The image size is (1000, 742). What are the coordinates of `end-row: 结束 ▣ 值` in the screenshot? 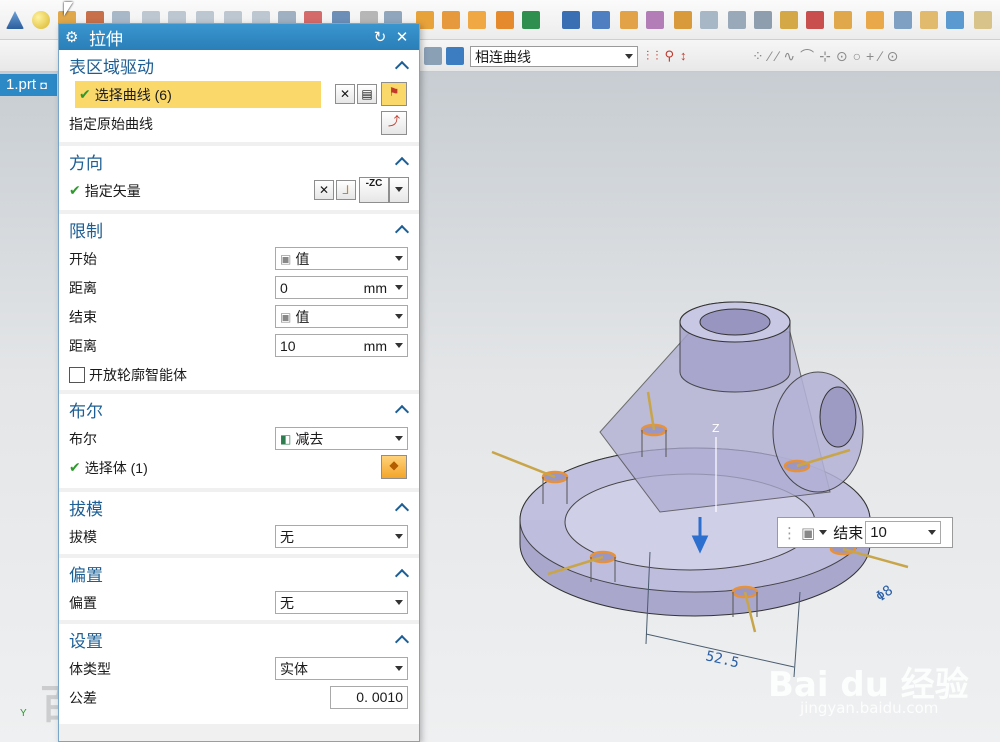 It's located at (239, 316).